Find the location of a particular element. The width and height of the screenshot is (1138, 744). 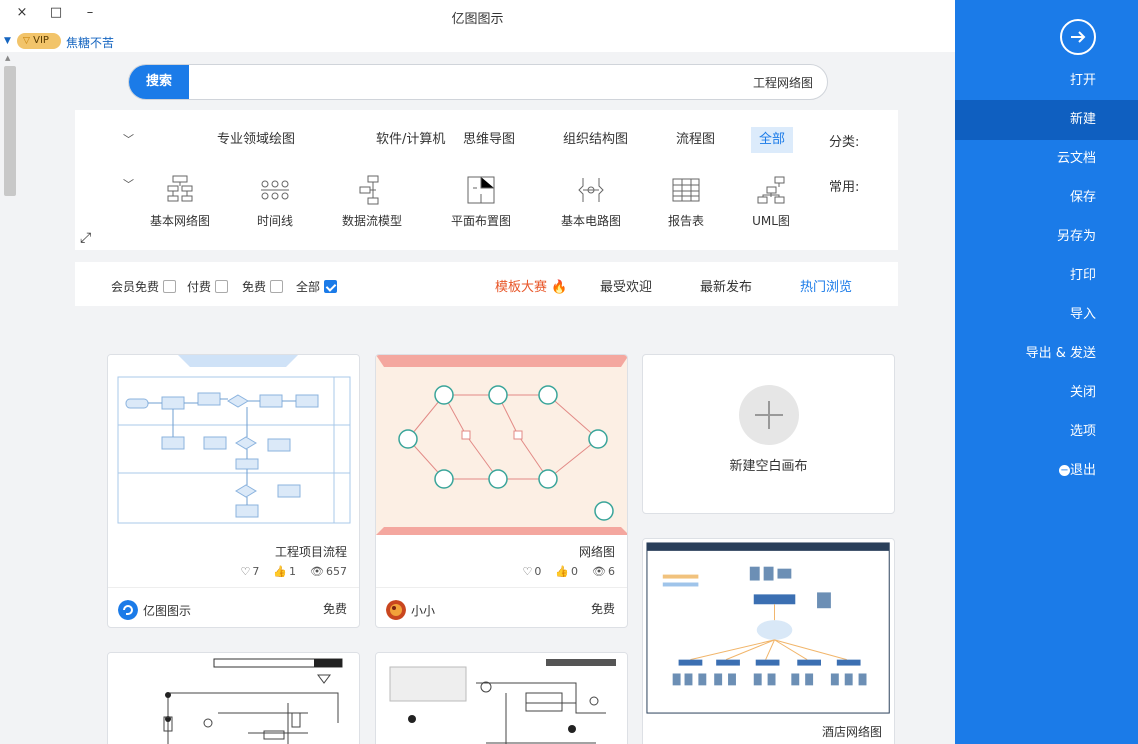

common-item-network: 基本网络图 is located at coordinates (180, 204).